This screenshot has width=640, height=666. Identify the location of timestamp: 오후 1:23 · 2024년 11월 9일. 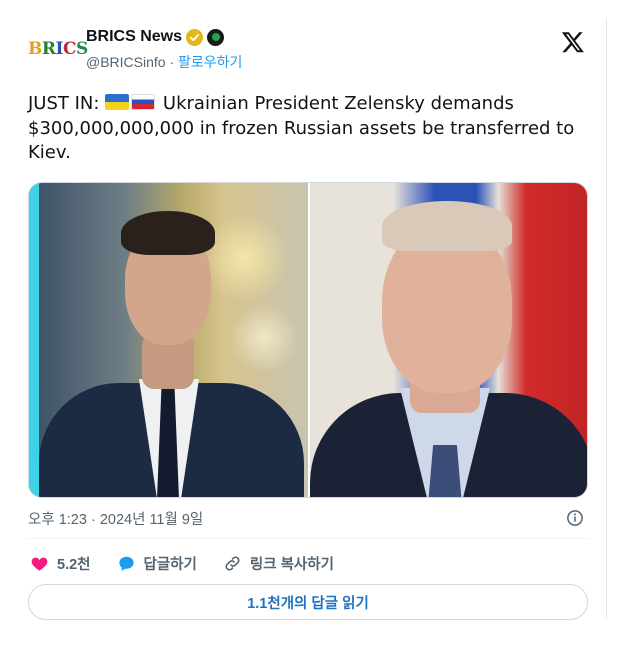
(115, 518).